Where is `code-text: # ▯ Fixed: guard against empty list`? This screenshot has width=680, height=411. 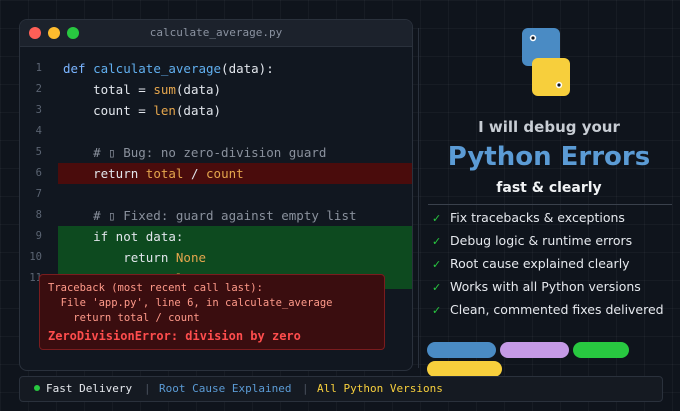 code-text: # ▯ Fixed: guard against empty list is located at coordinates (210, 215).